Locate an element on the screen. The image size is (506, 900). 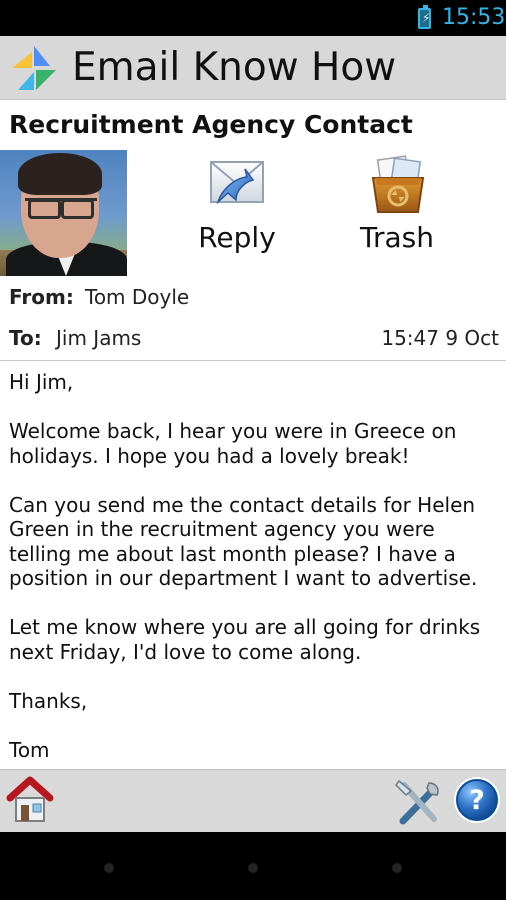
status-bar: ⚡ 15:53 is located at coordinates (253, 18).